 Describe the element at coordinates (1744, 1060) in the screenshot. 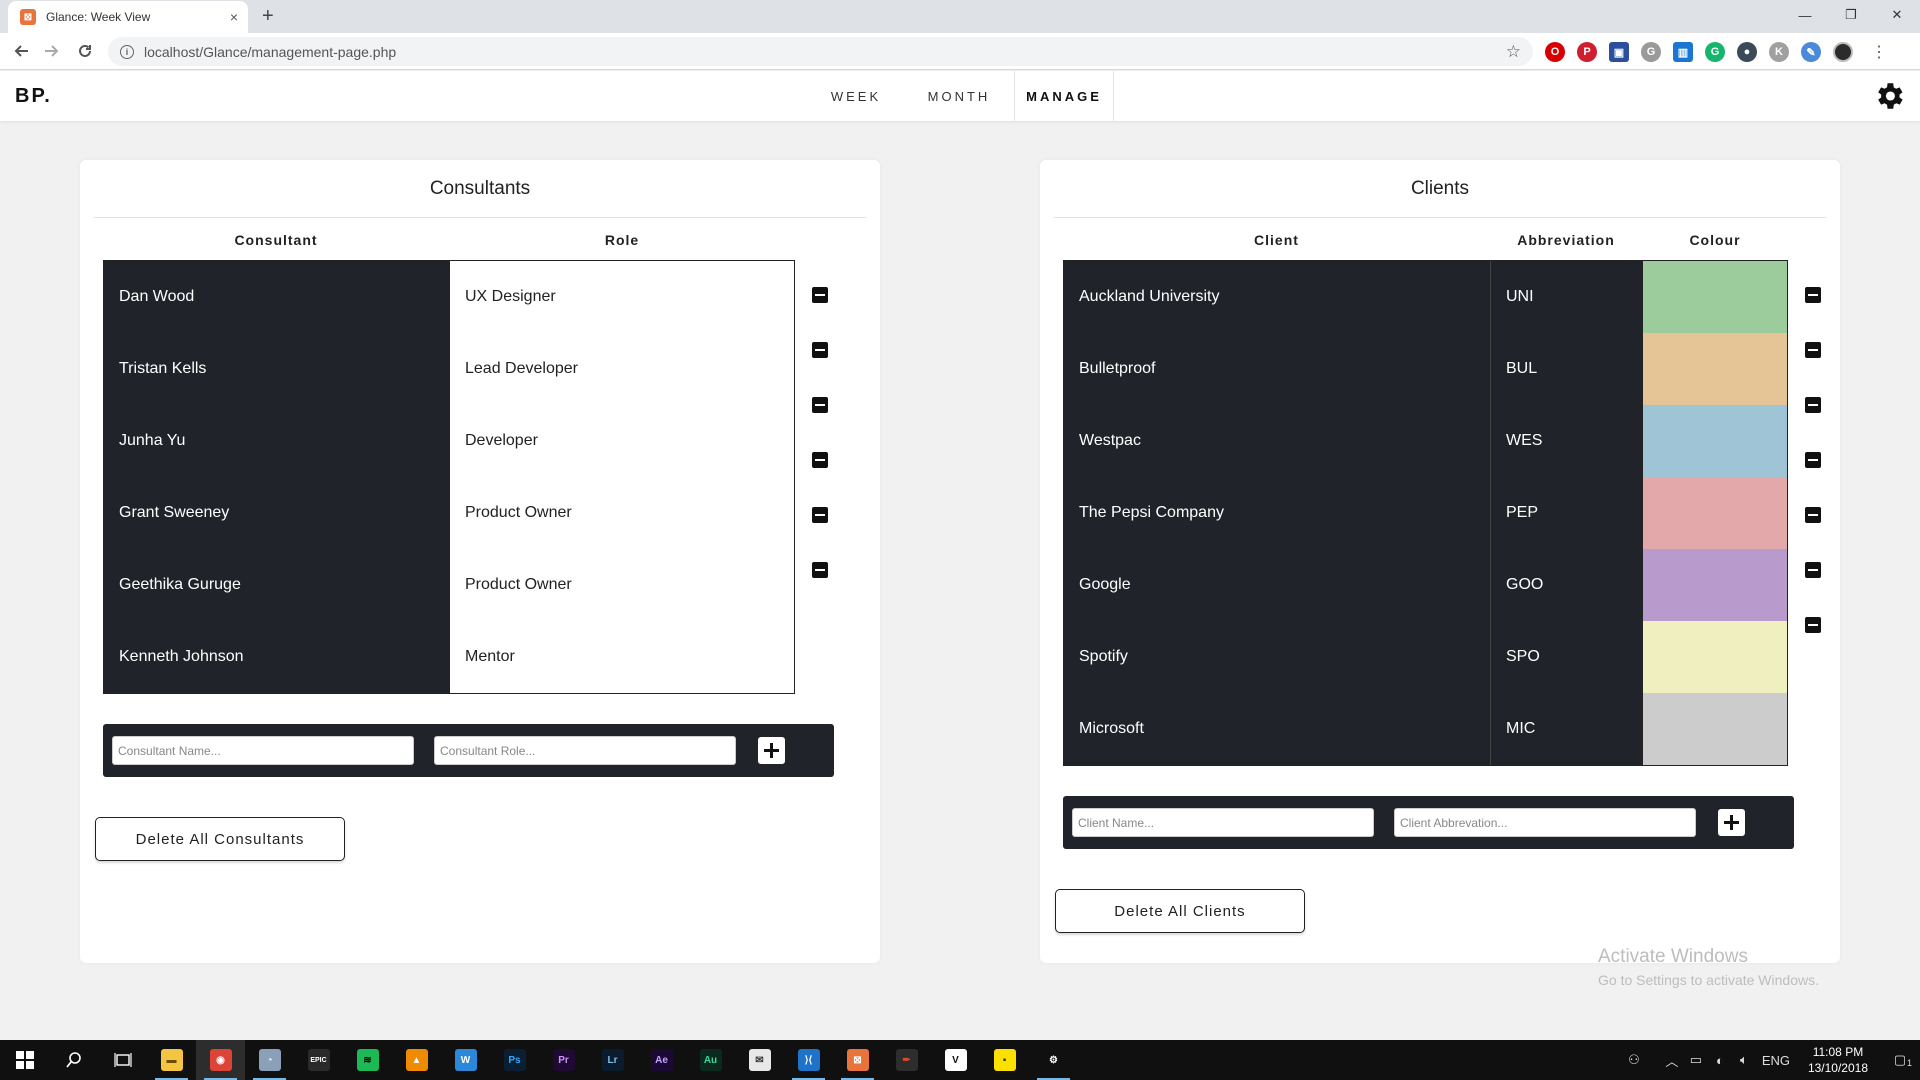

I see `volume-icon: 🔈︎` at that location.